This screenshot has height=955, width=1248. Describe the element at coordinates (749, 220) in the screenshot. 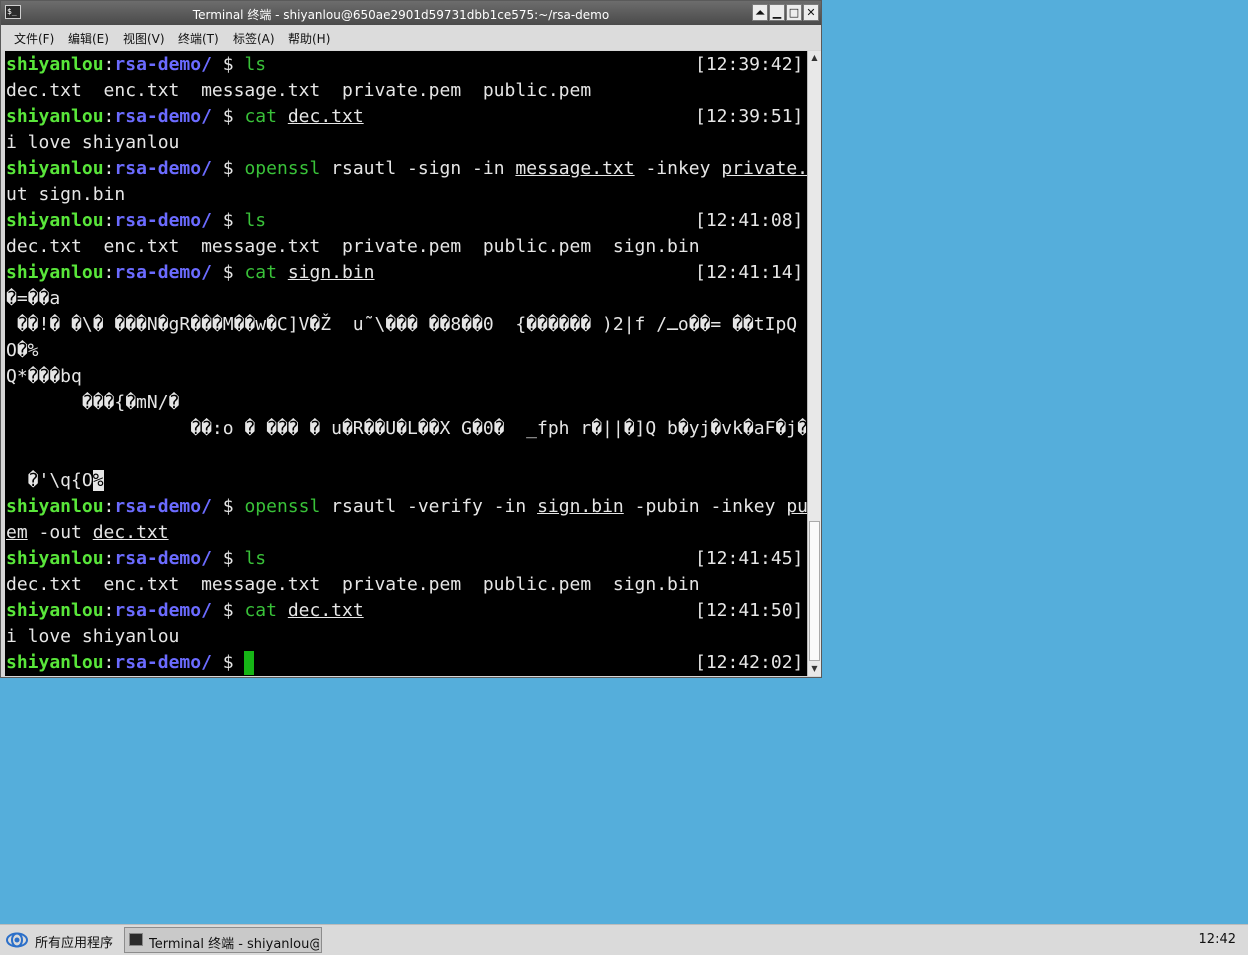

I see `timestamp: [12:41:08]` at that location.